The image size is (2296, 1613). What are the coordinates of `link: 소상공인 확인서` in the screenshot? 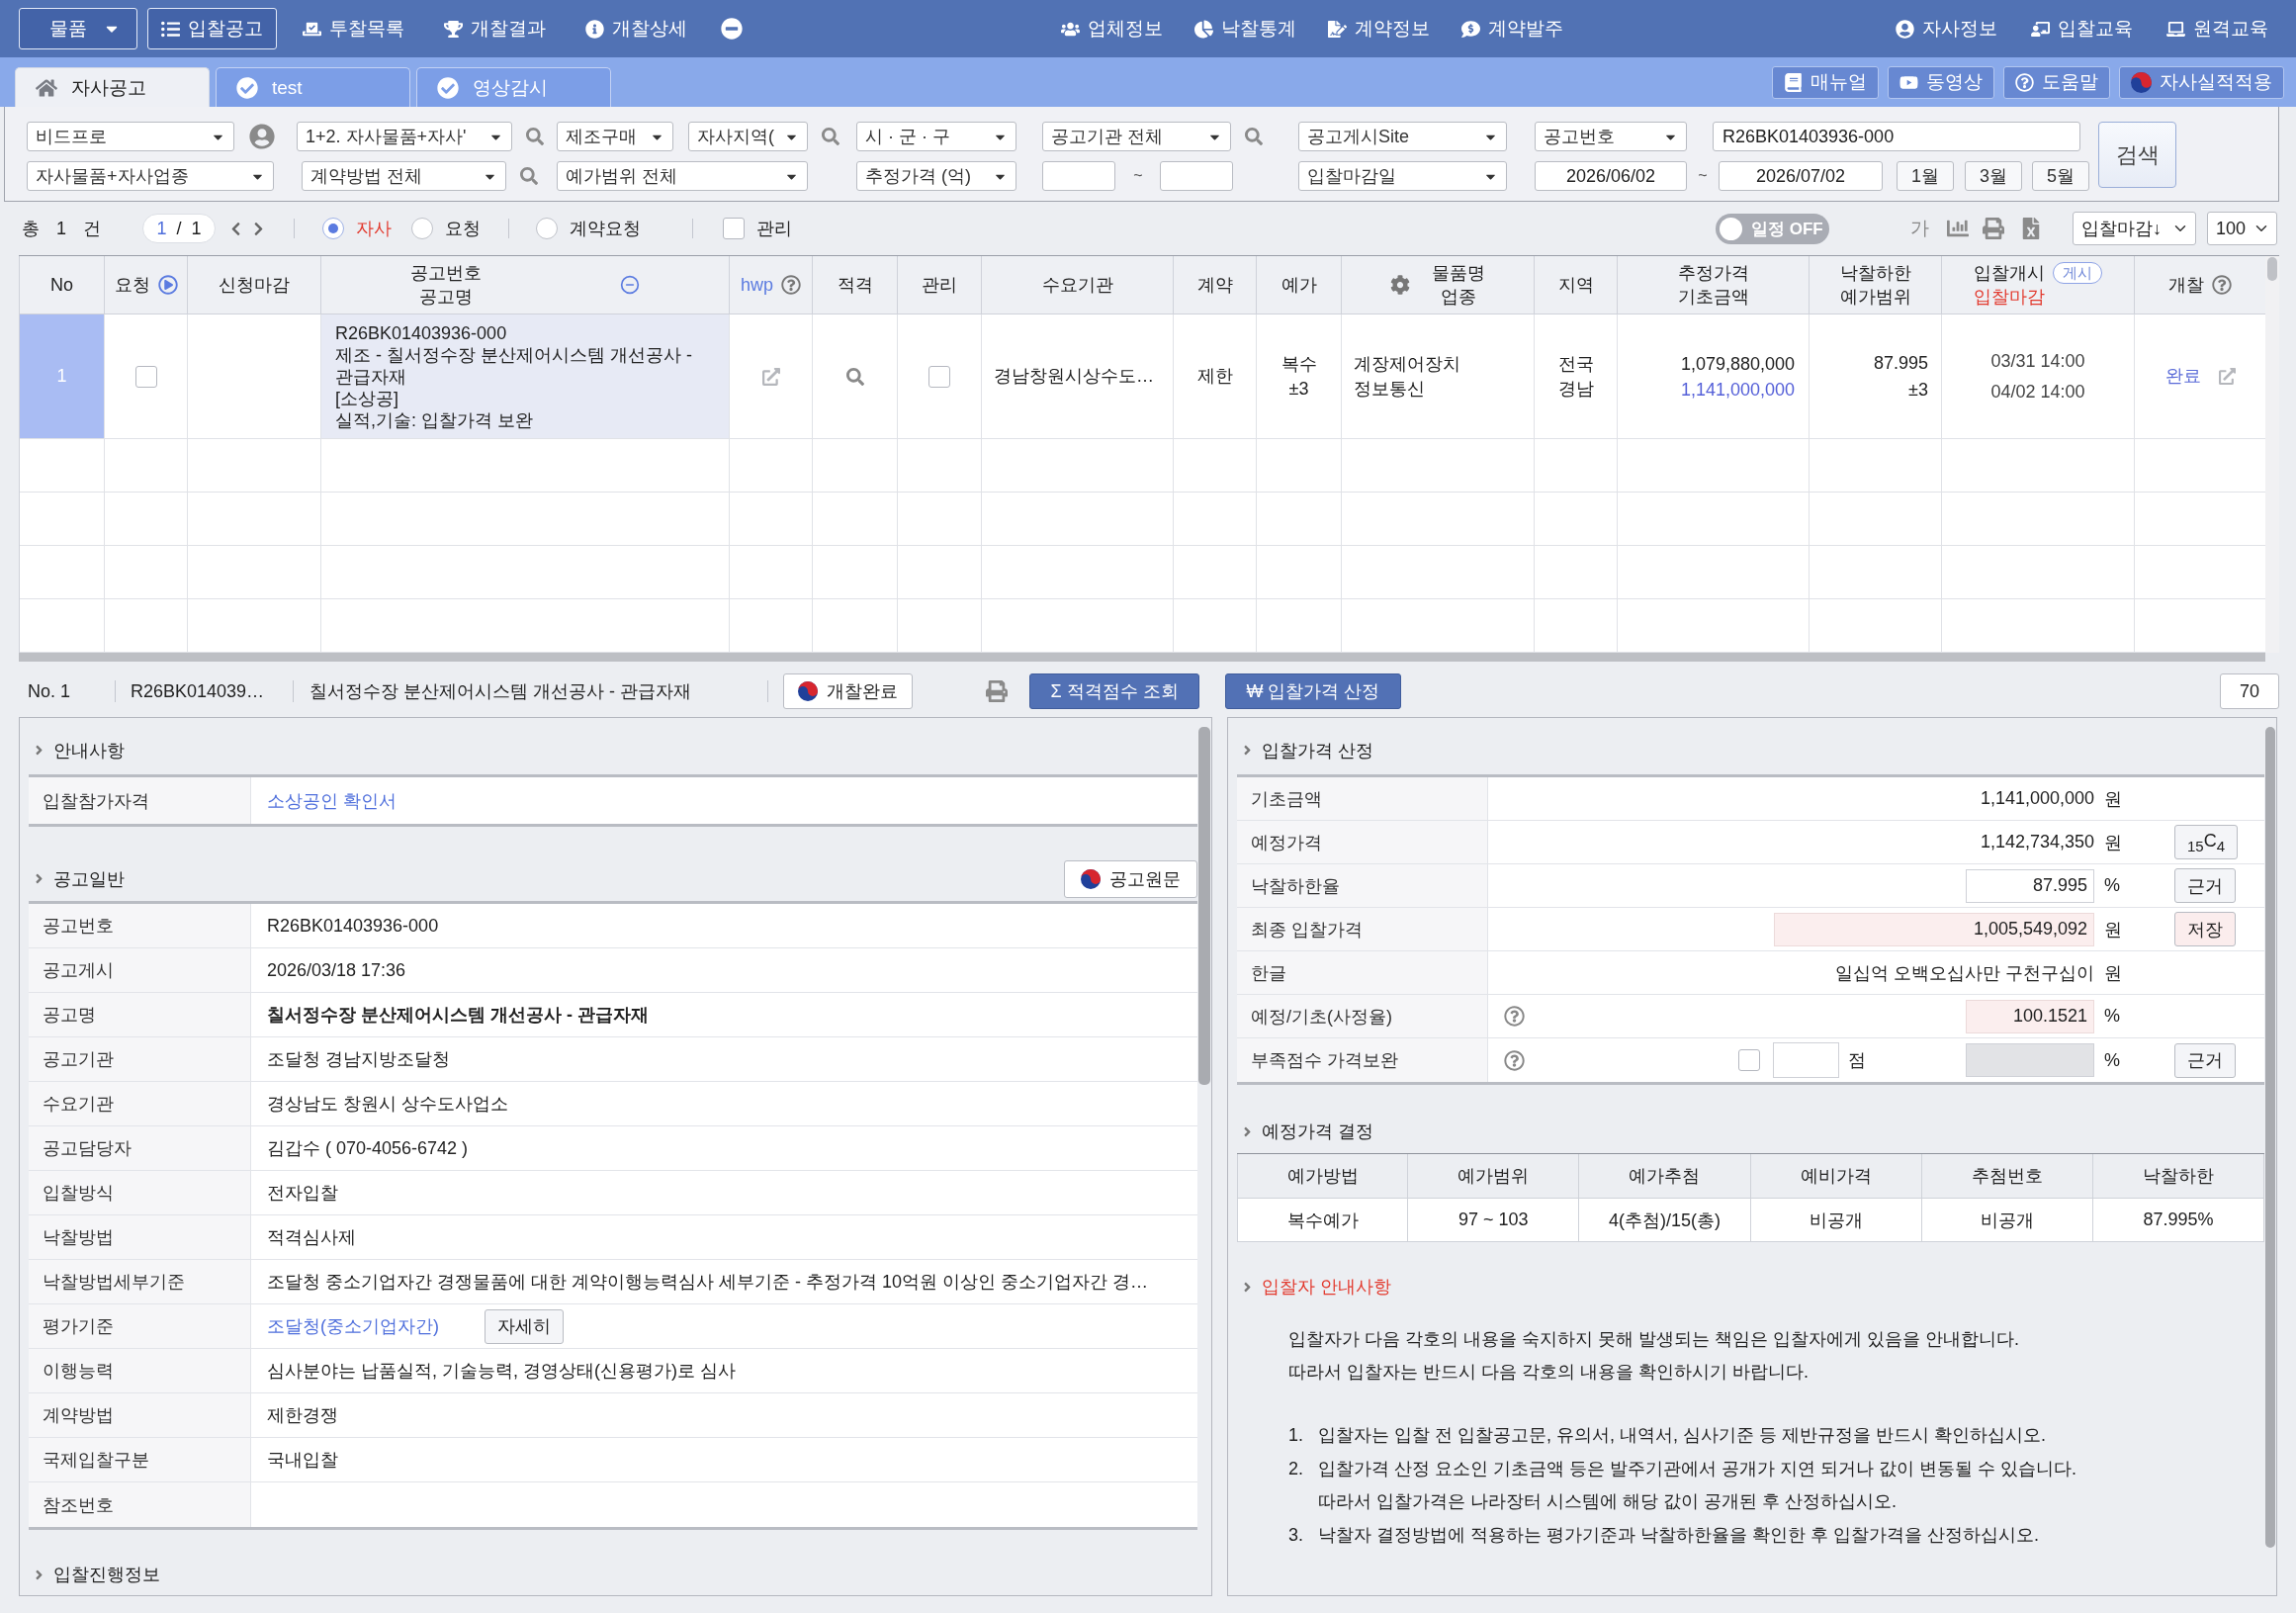 It's located at (332, 800).